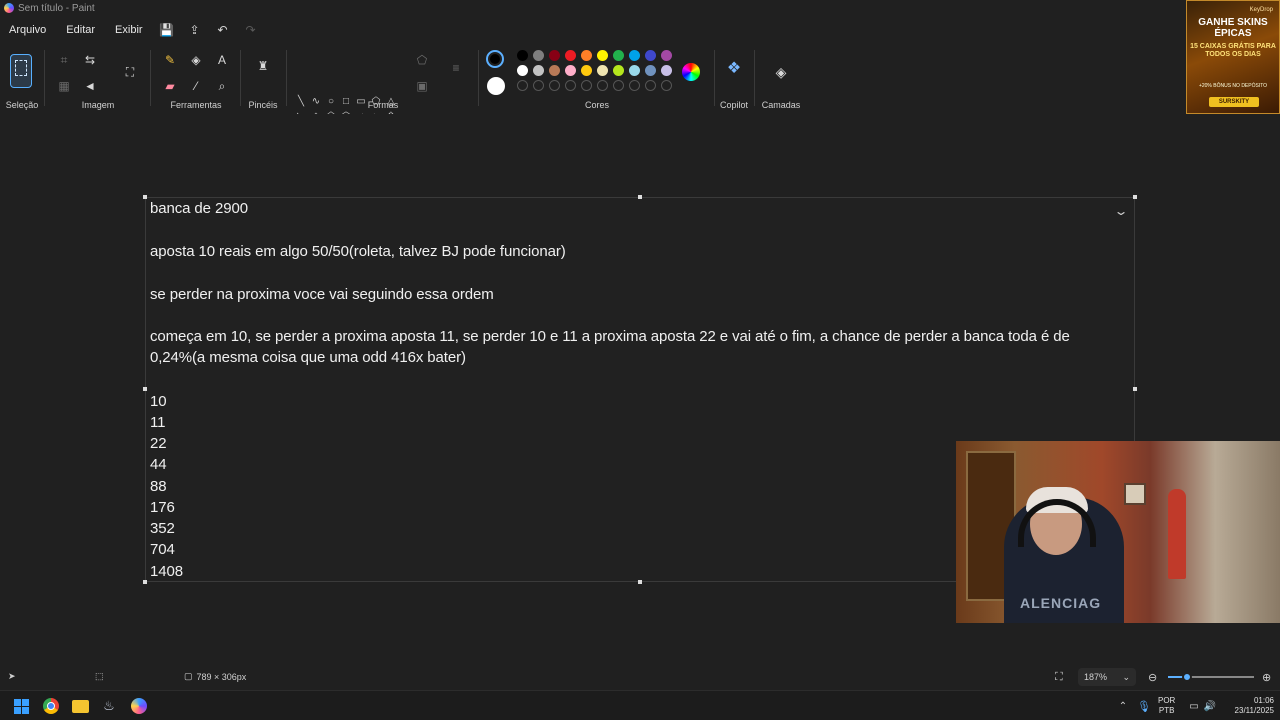 Image resolution: width=1280 pixels, height=720 pixels. Describe the element at coordinates (346, 101) in the screenshot. I see `shape-rectangle-icon: □` at that location.